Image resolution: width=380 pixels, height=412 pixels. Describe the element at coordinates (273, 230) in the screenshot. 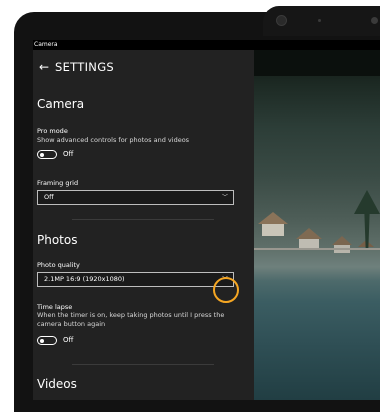

I see `bungalow` at that location.